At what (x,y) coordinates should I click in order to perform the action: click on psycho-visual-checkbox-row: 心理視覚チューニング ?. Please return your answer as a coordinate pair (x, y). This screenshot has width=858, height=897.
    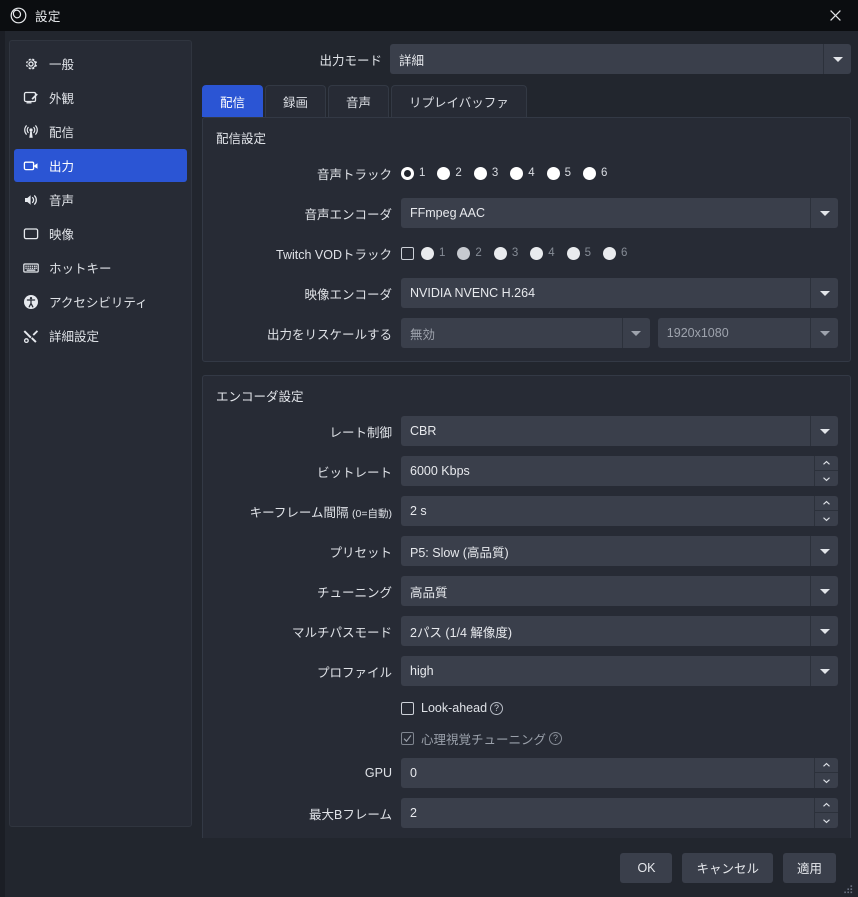
    Looking at the image, I should click on (482, 738).